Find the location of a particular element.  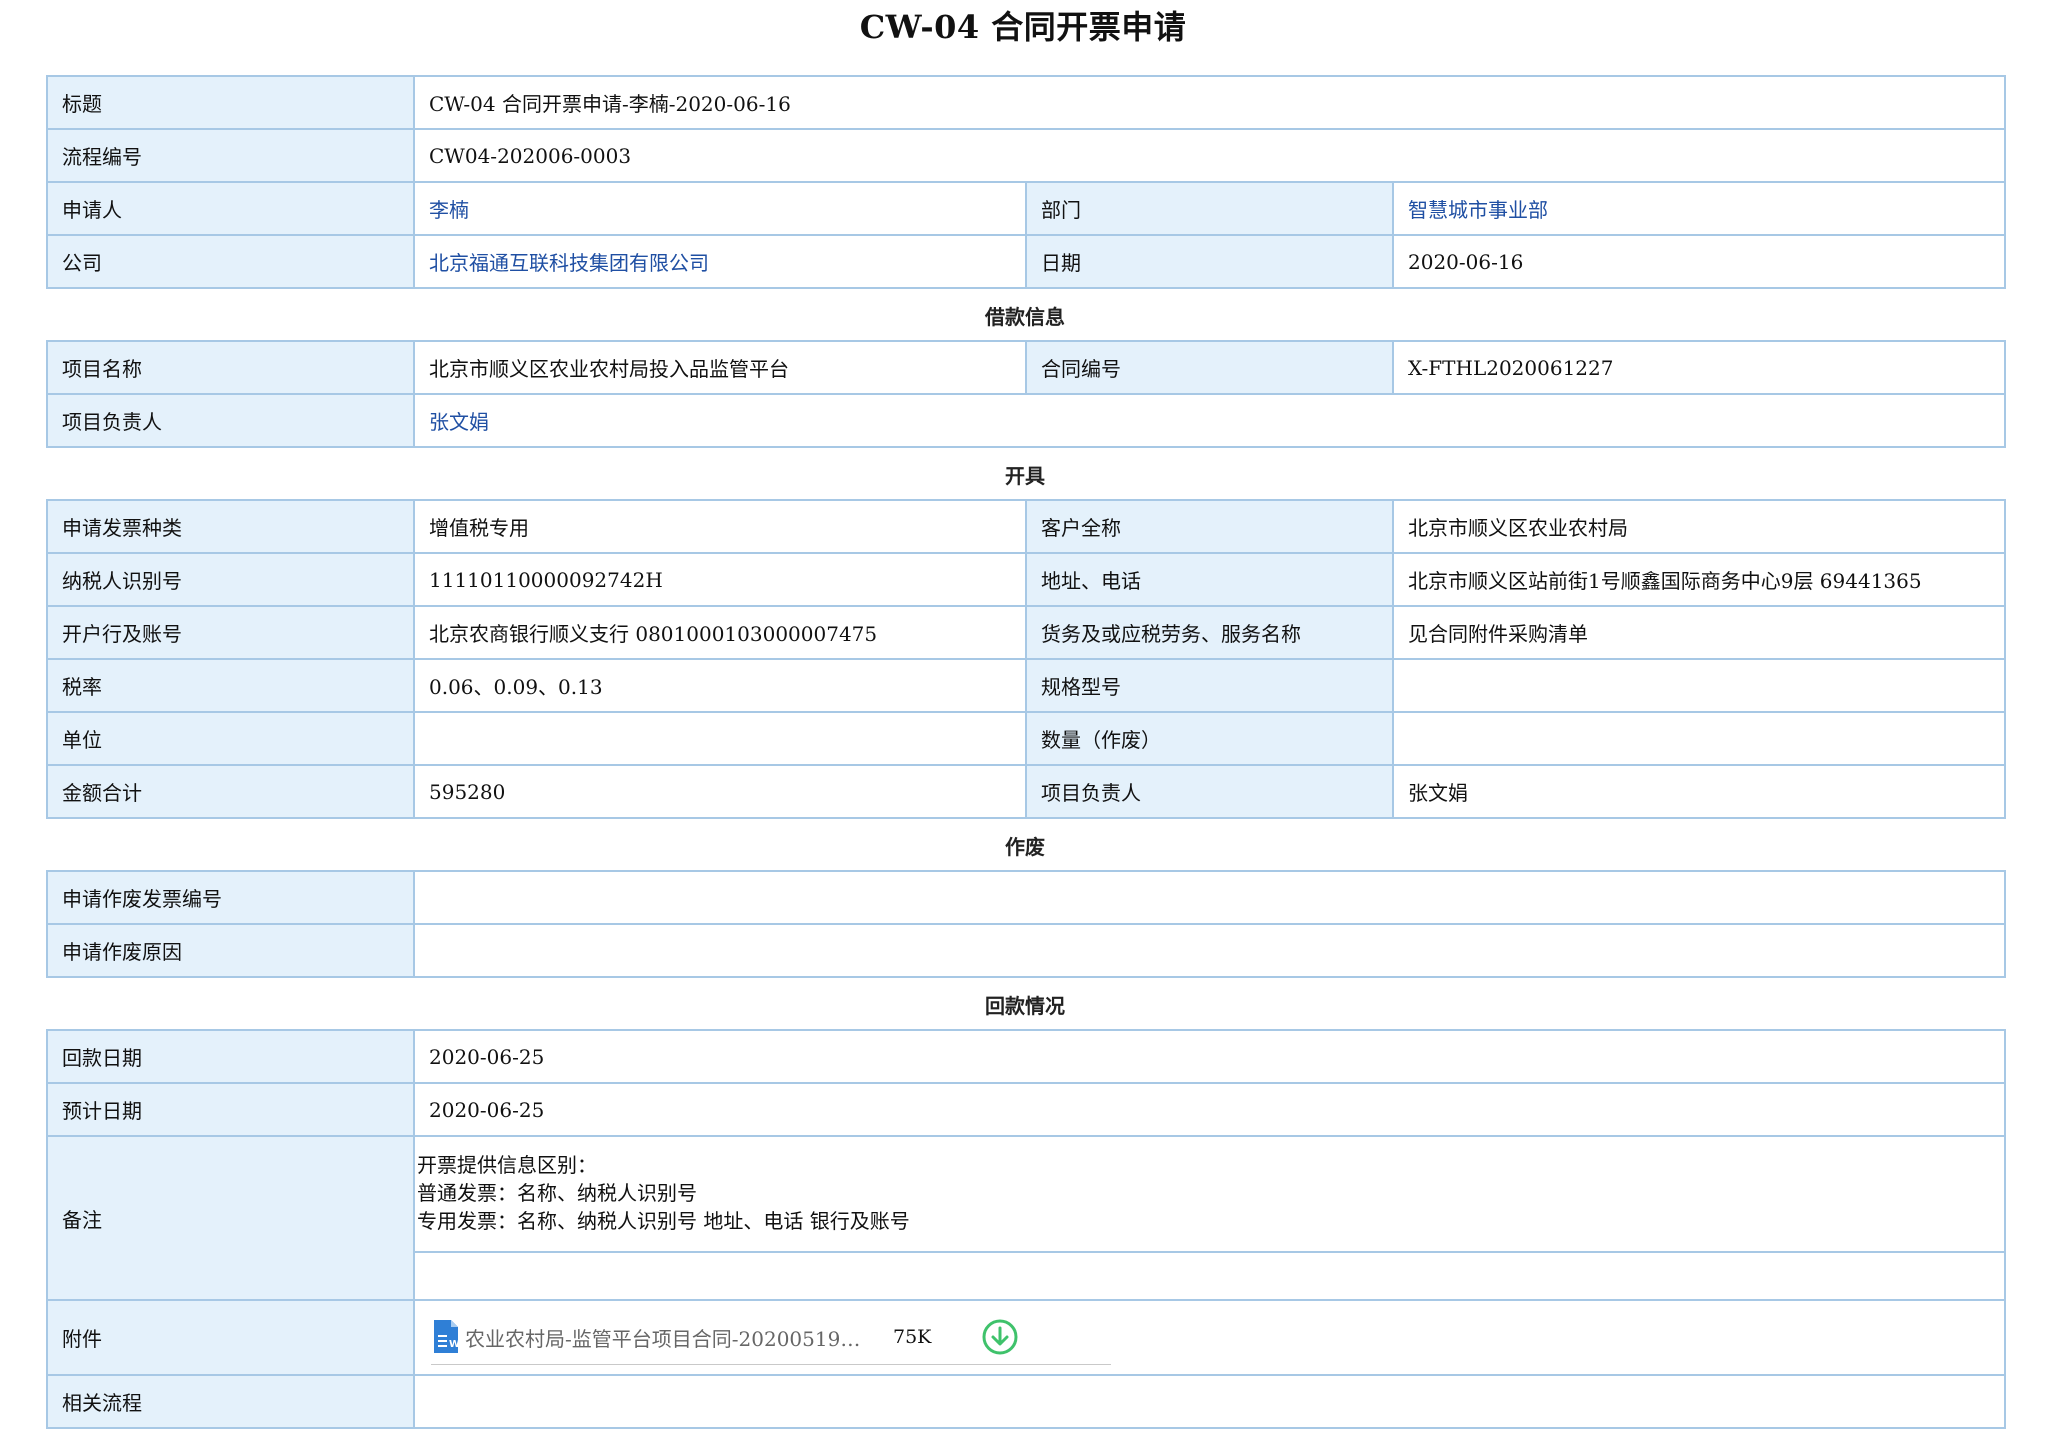

flow-no-label: 流程编号 is located at coordinates (230, 155).